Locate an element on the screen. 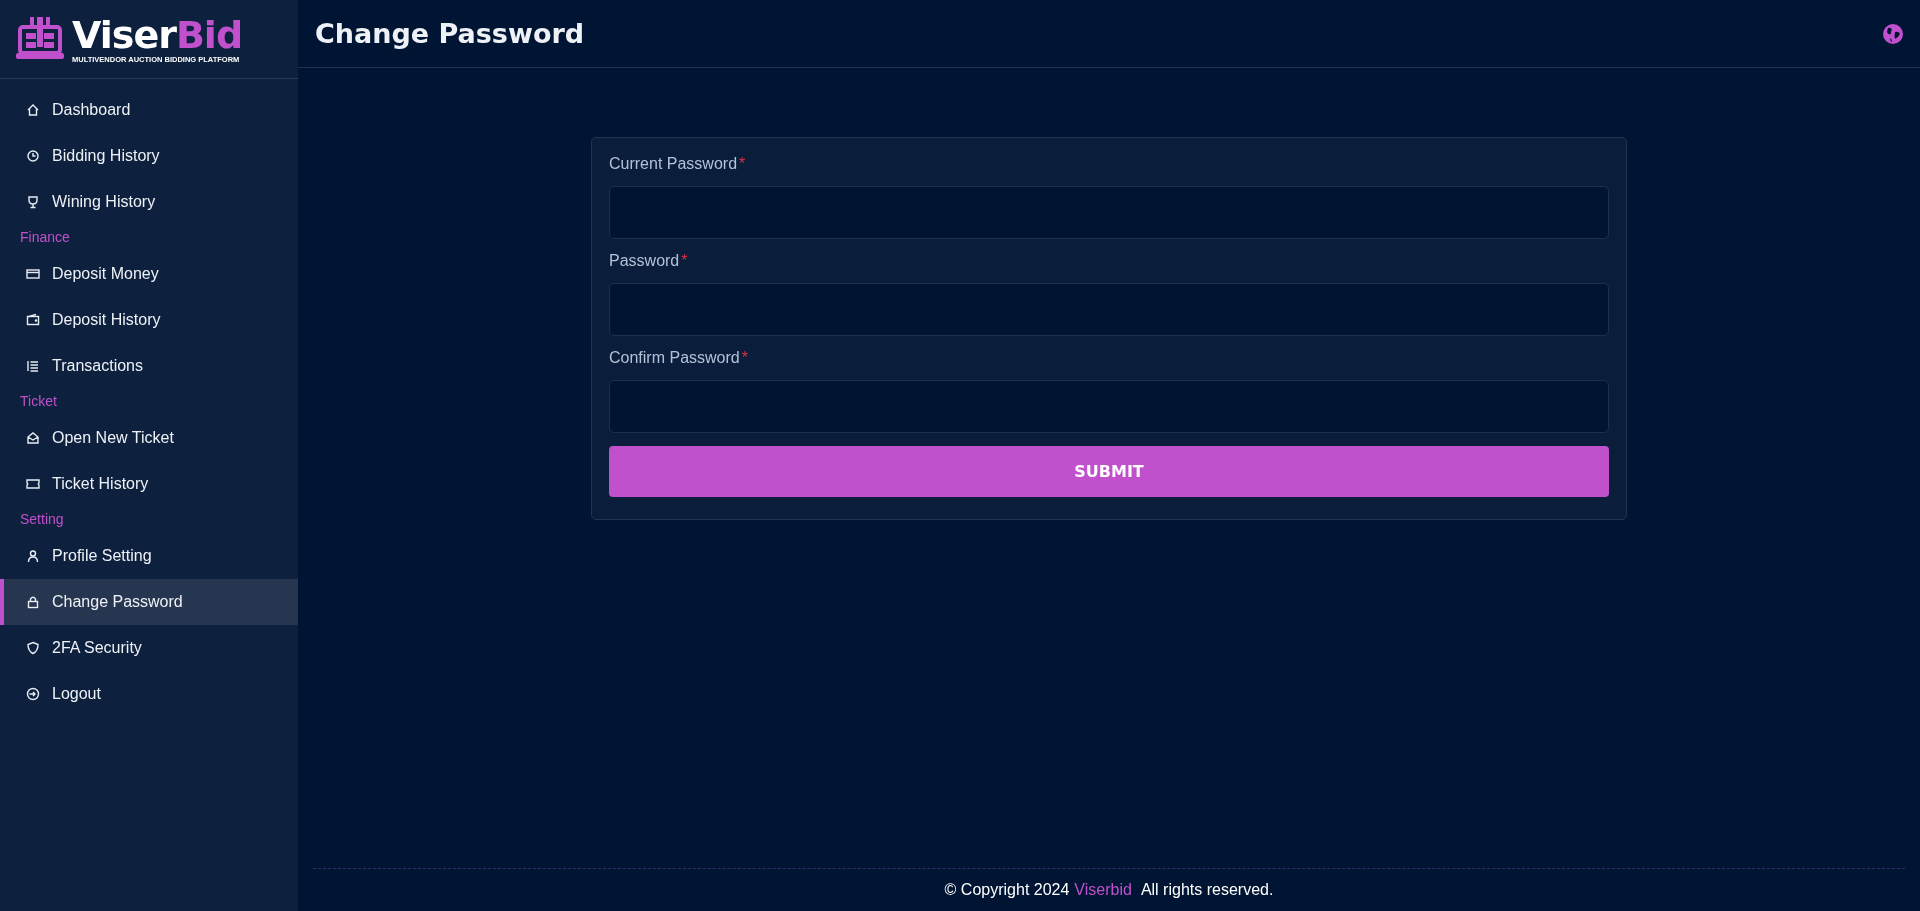 This screenshot has height=911, width=1920. field-label: Confirm Password* is located at coordinates (679, 358).